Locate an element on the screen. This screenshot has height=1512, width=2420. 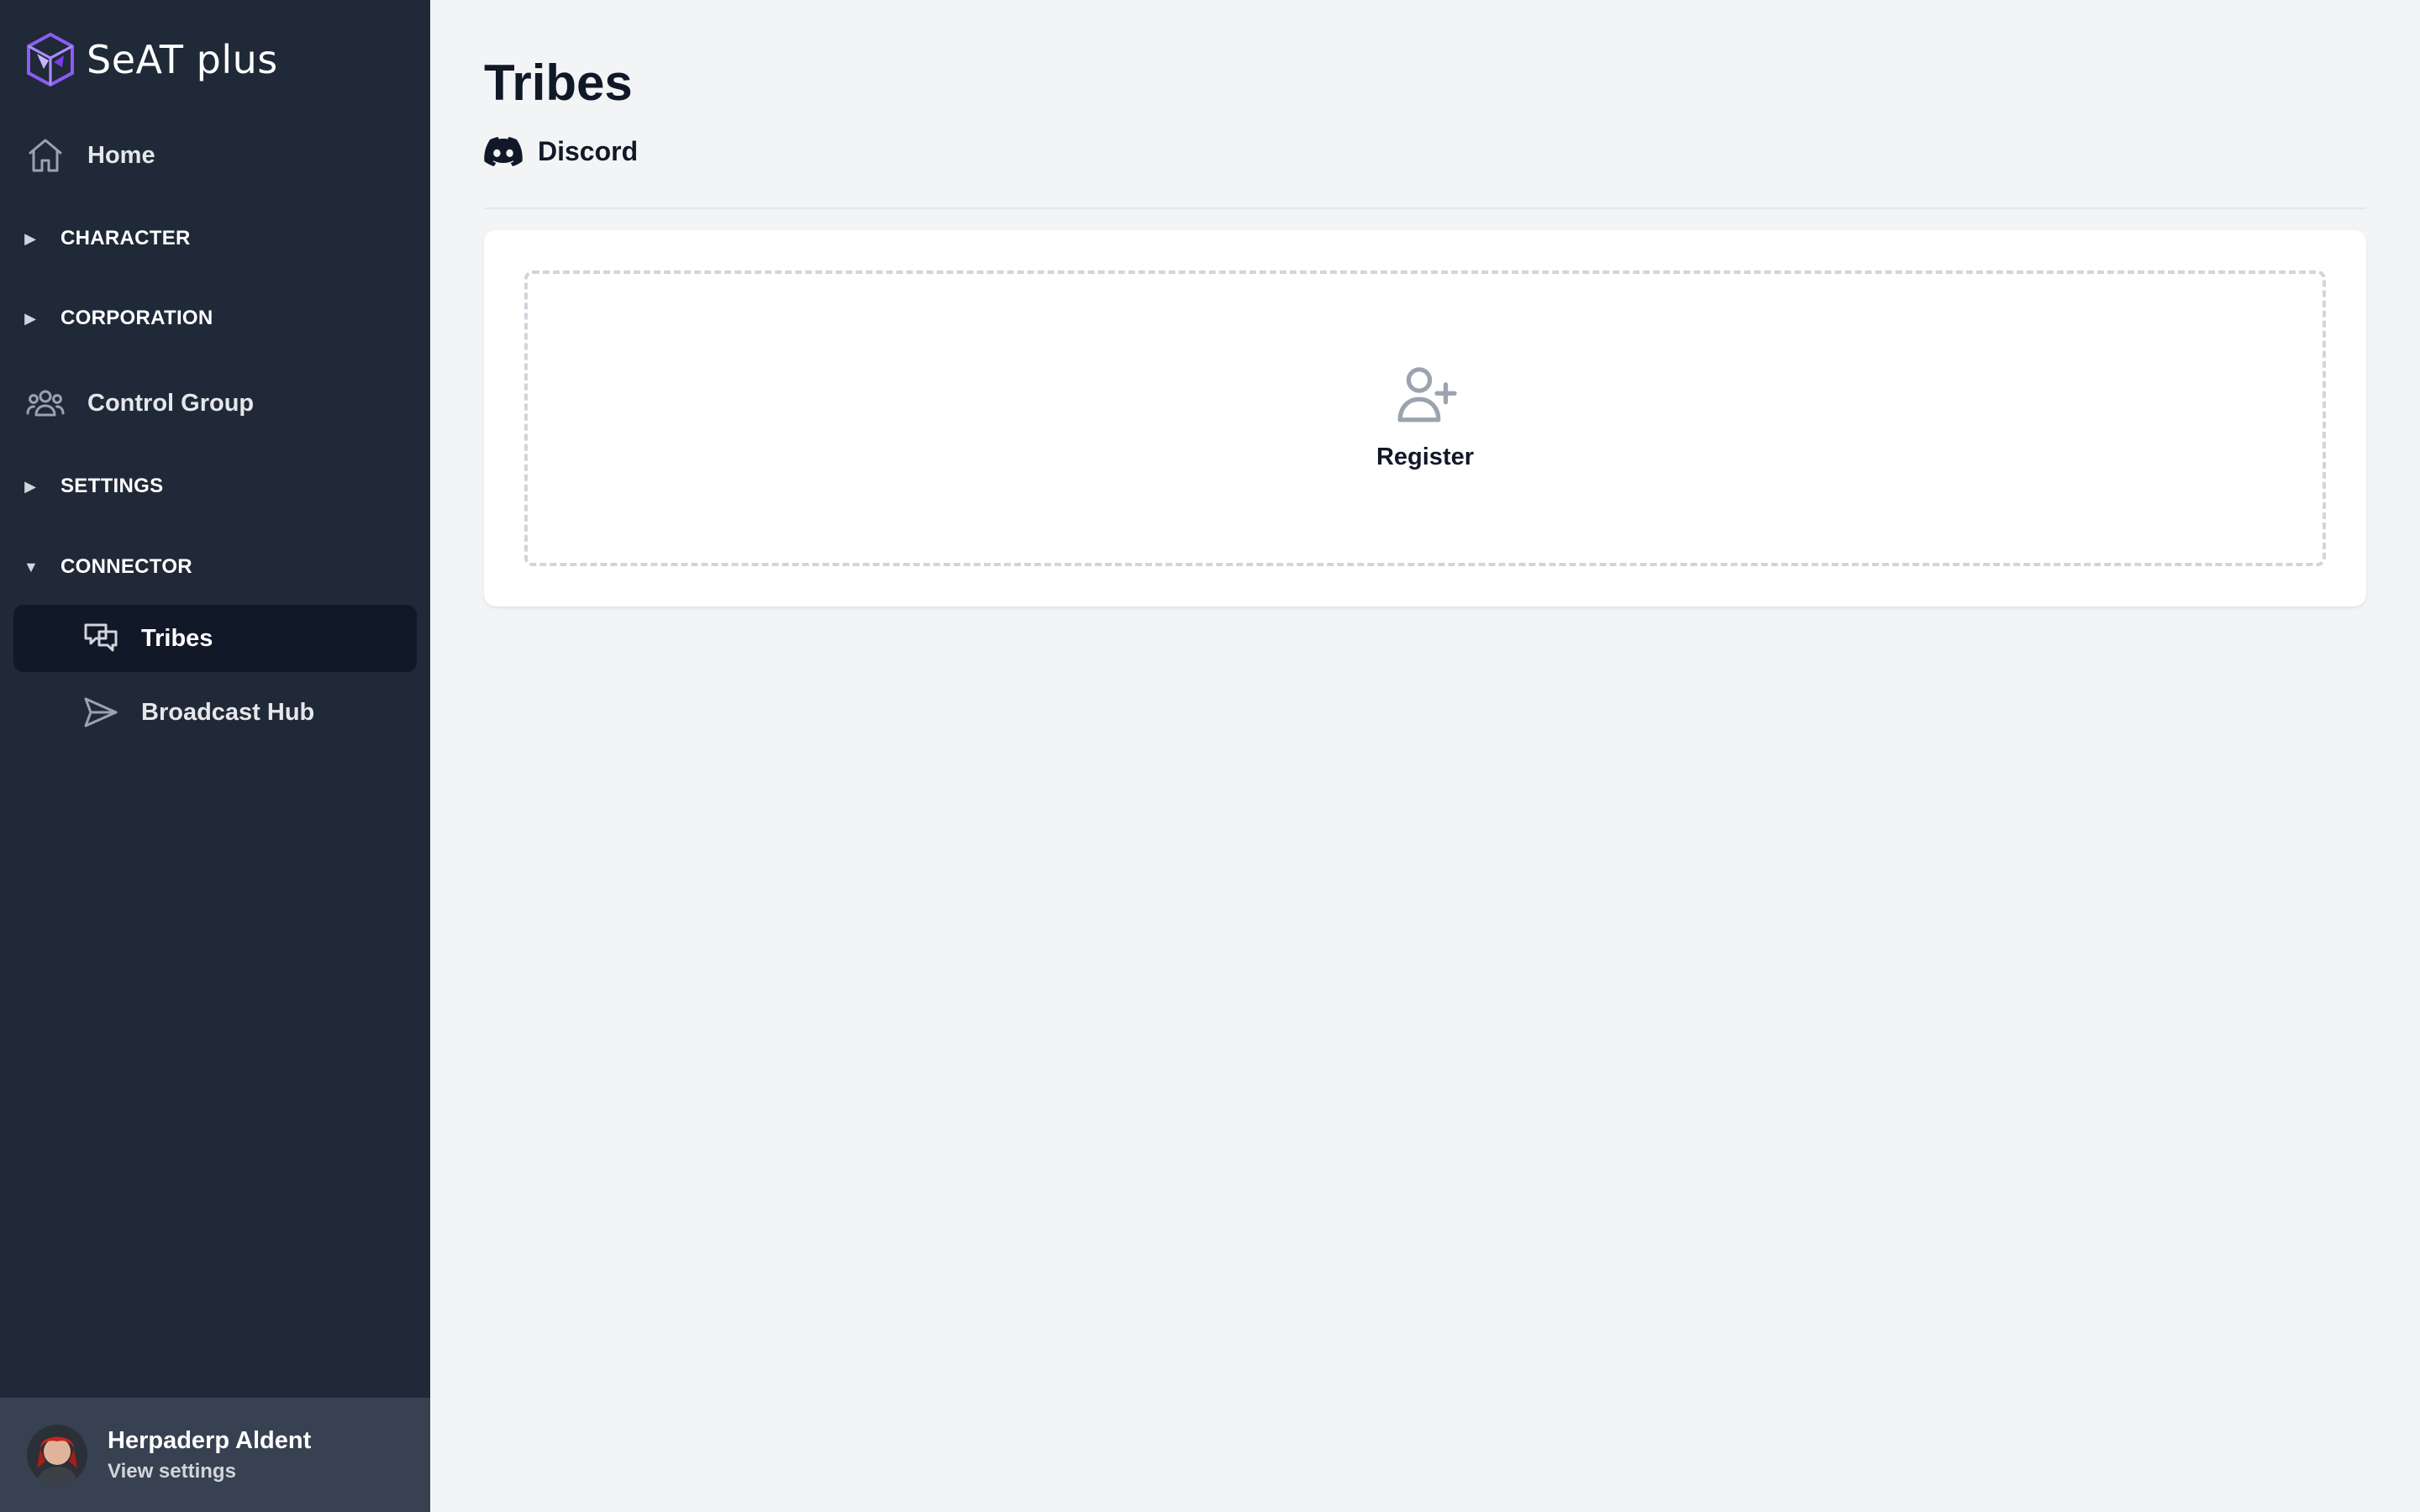
sidebar-section-settings: ▶ SETTINGS is located at coordinates (94, 486).